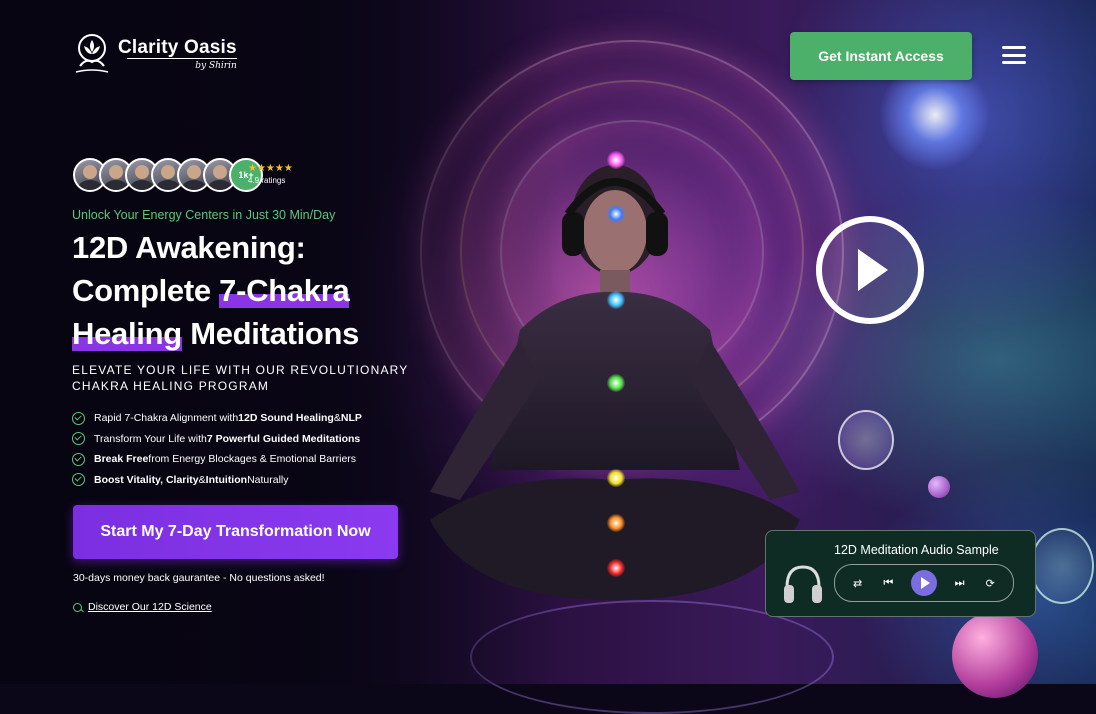  What do you see at coordinates (77, 607) in the screenshot?
I see `search-icon` at bounding box center [77, 607].